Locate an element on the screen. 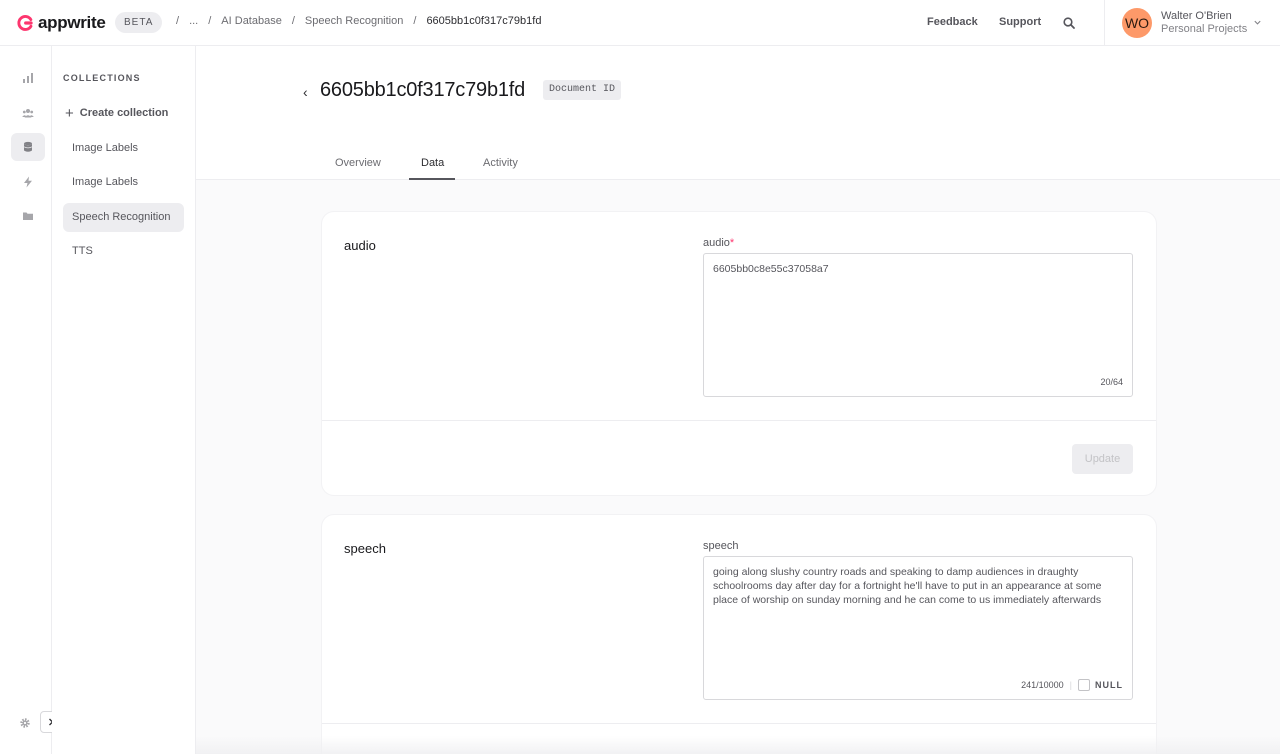  create-collection-button: + Create collection is located at coordinates (117, 113).